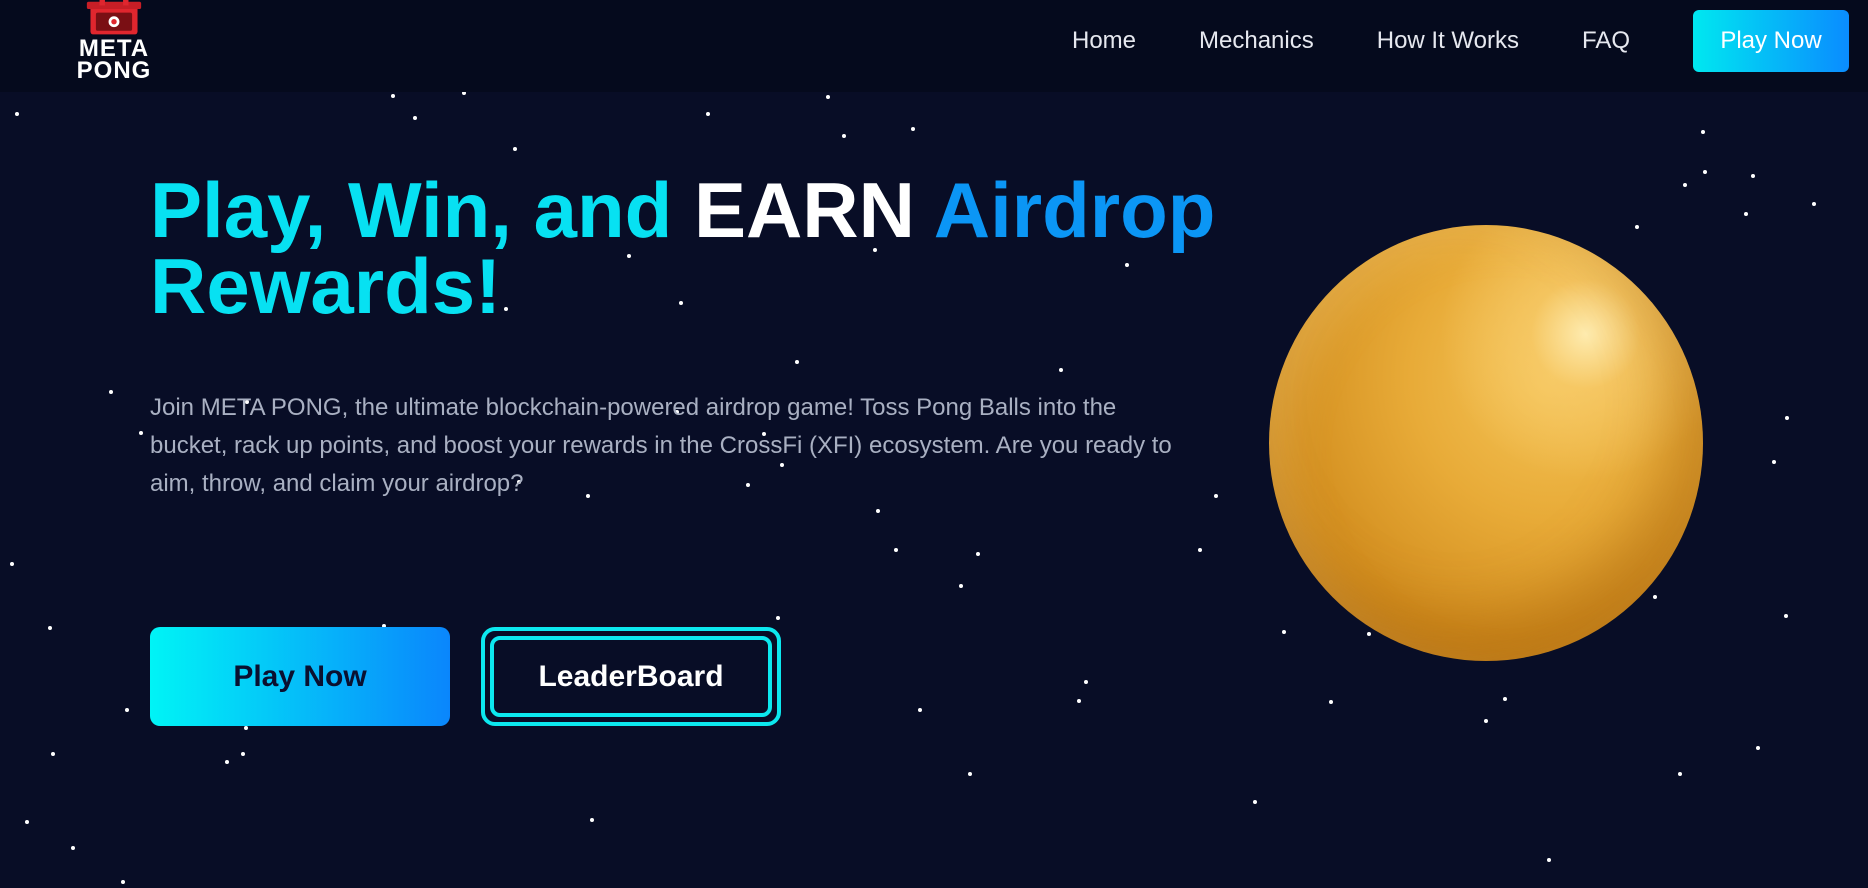  I want to click on nav-link-faq: FAQ, so click(1606, 41).